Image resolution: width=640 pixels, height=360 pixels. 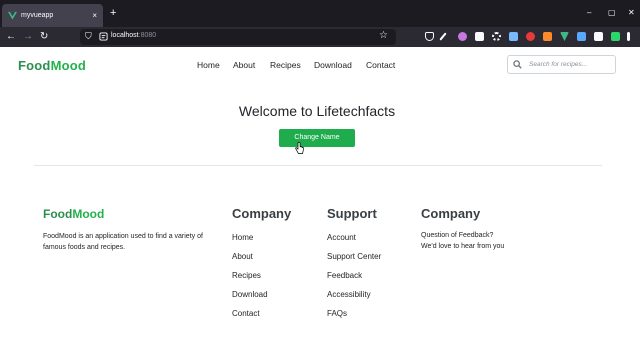 I want to click on nav-recipes: Recipes, so click(x=285, y=65).